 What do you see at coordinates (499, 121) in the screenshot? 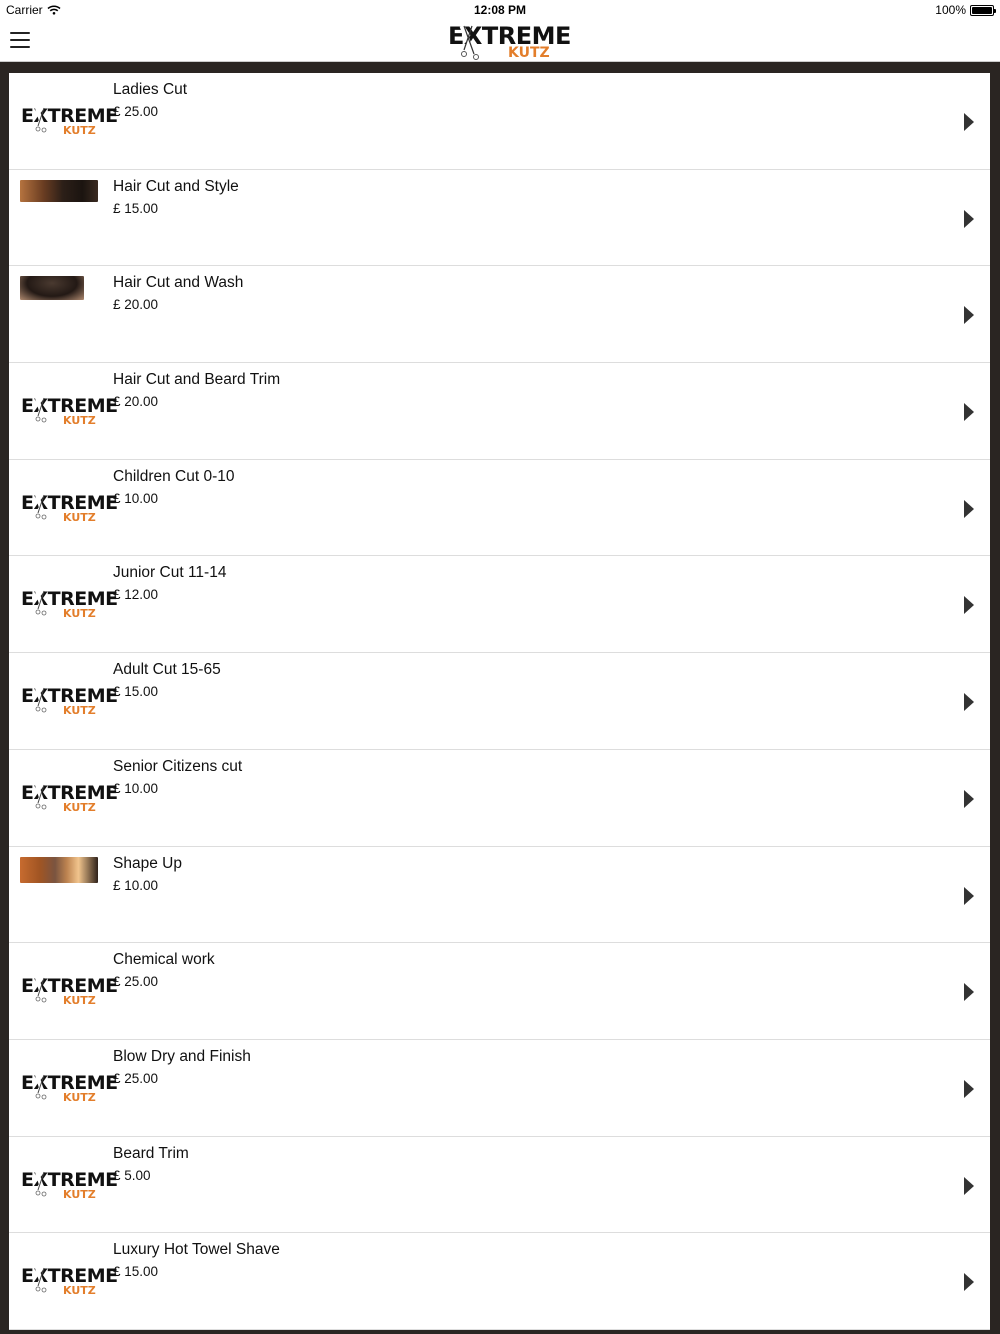
I see `service-row: EXTREME KUTZ Ladies Cut £ 25.00` at bounding box center [499, 121].